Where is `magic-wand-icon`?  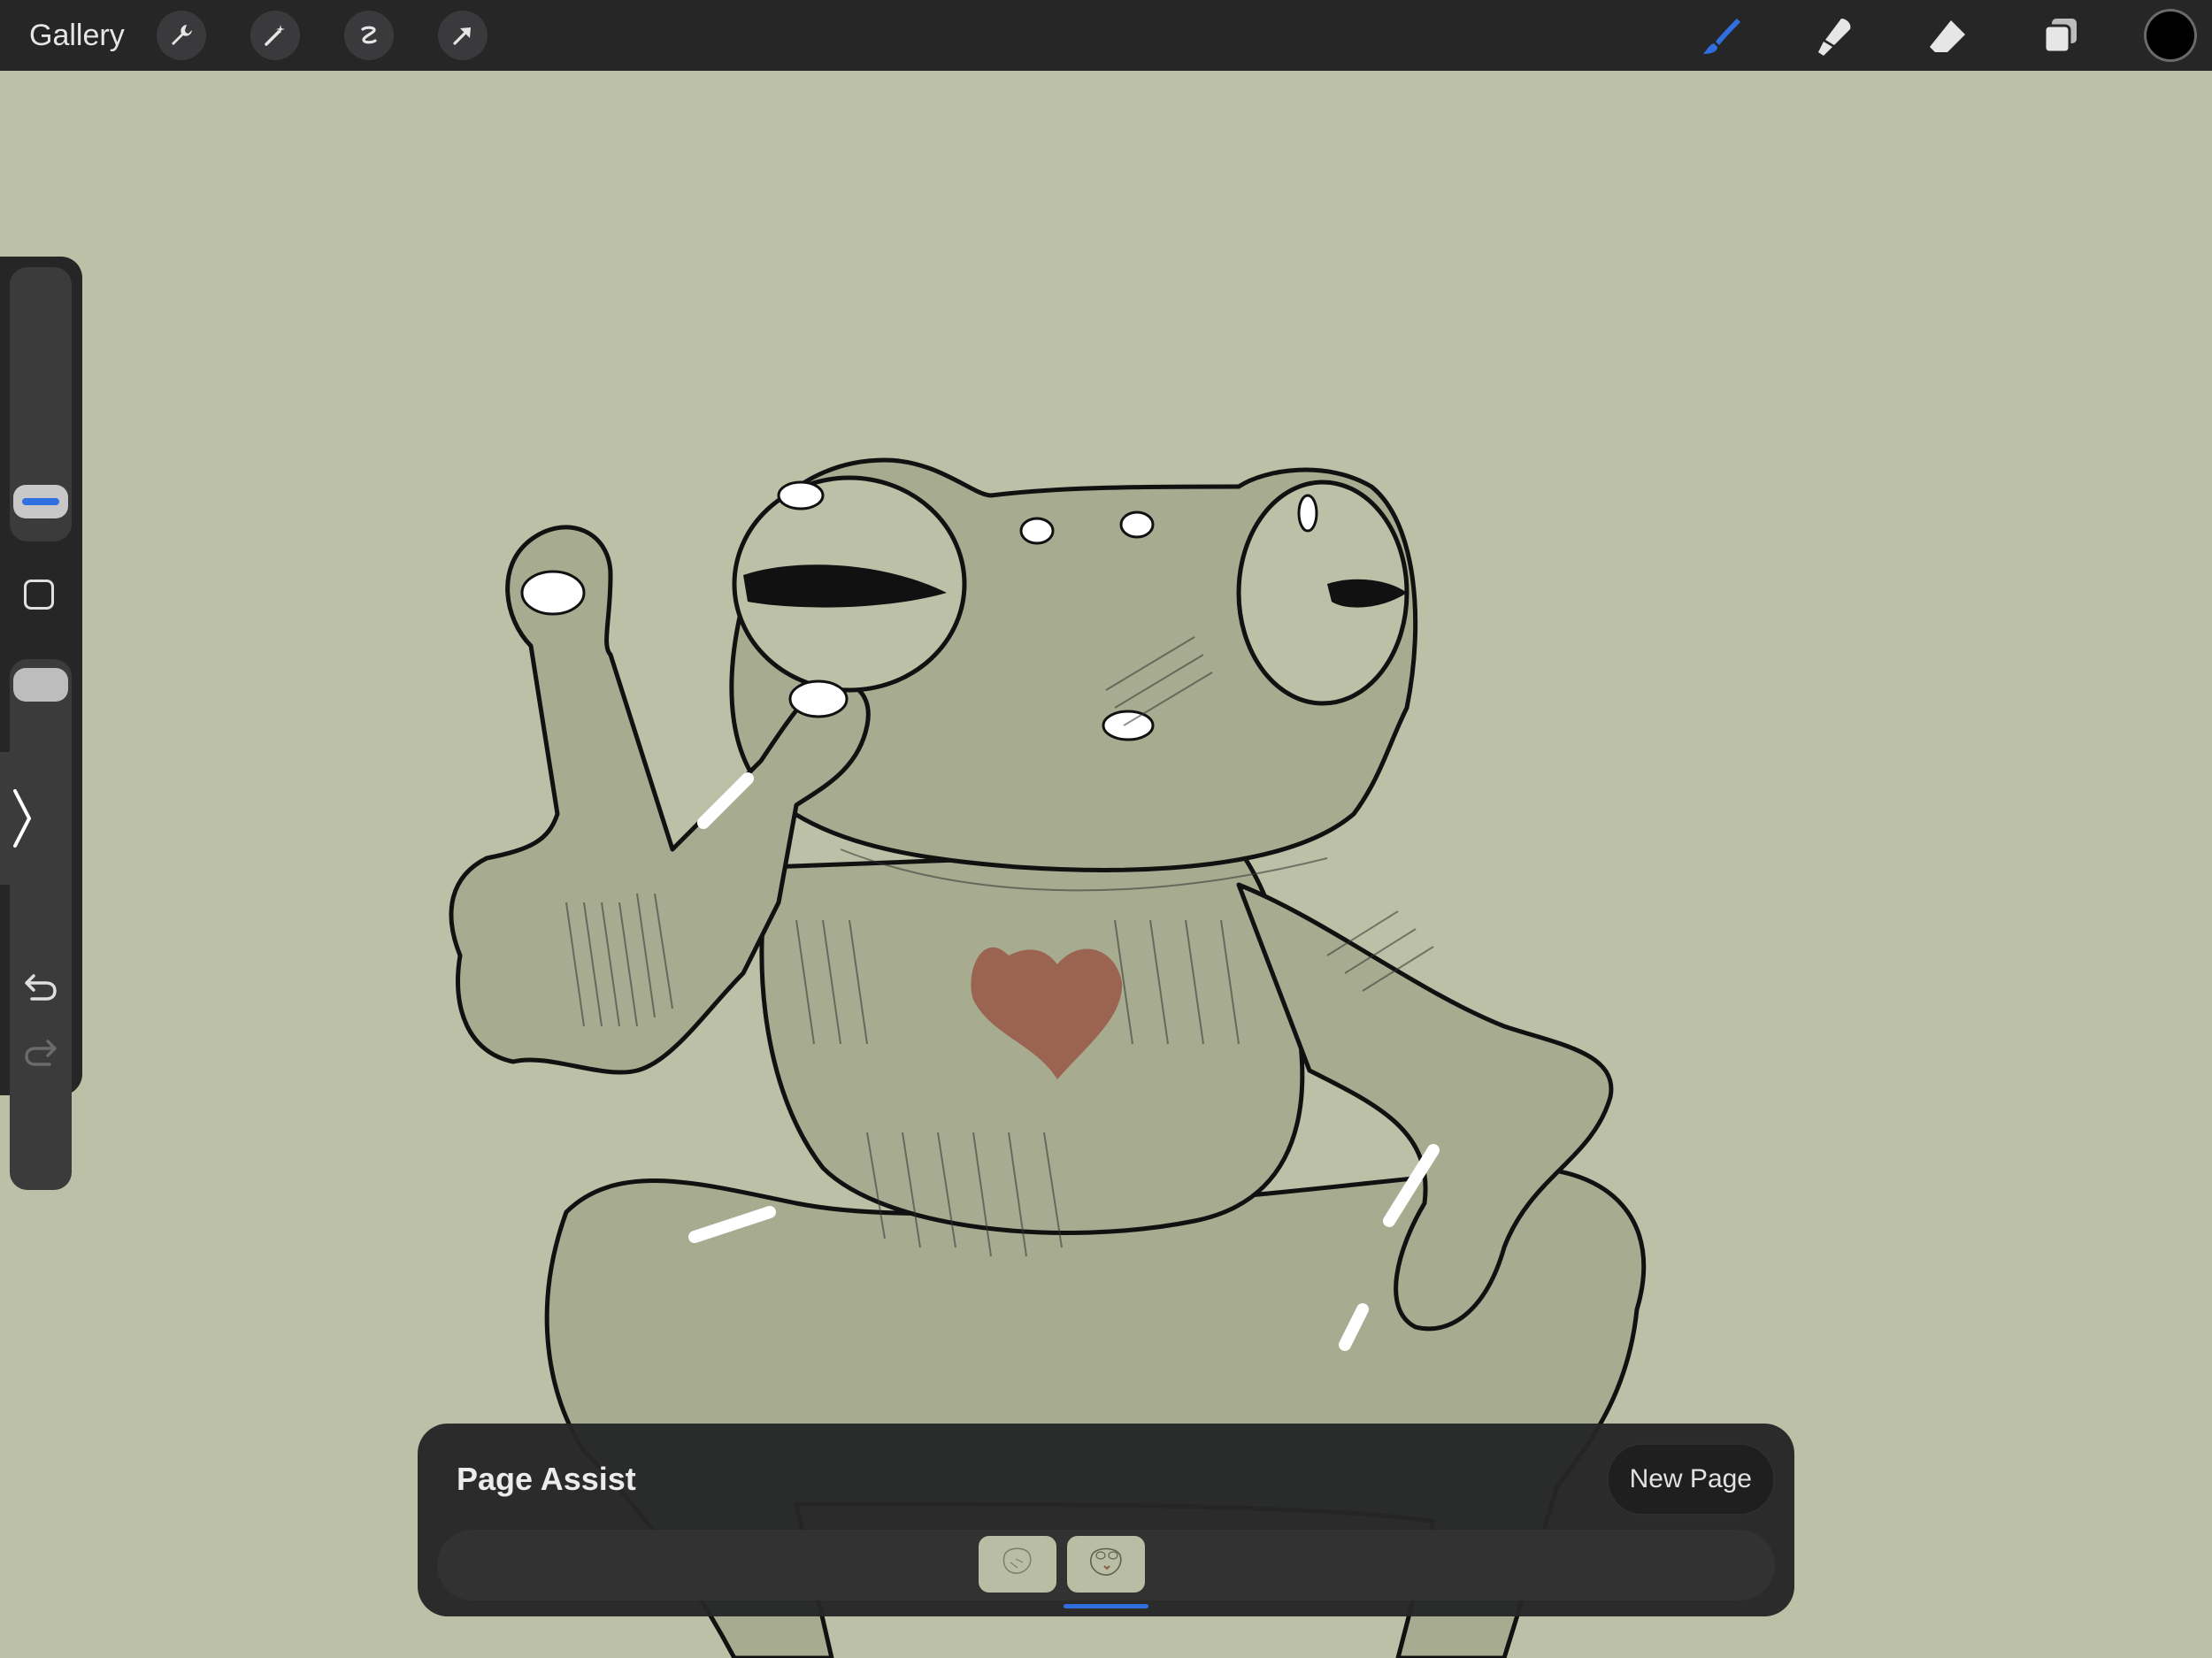
magic-wand-icon is located at coordinates (275, 35).